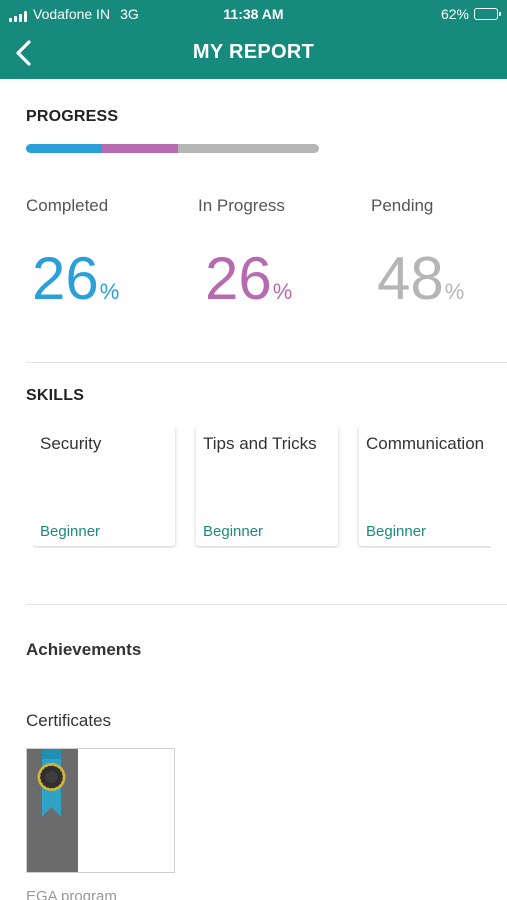  Describe the element at coordinates (410, 278) in the screenshot. I see `stat-value: 48` at that location.